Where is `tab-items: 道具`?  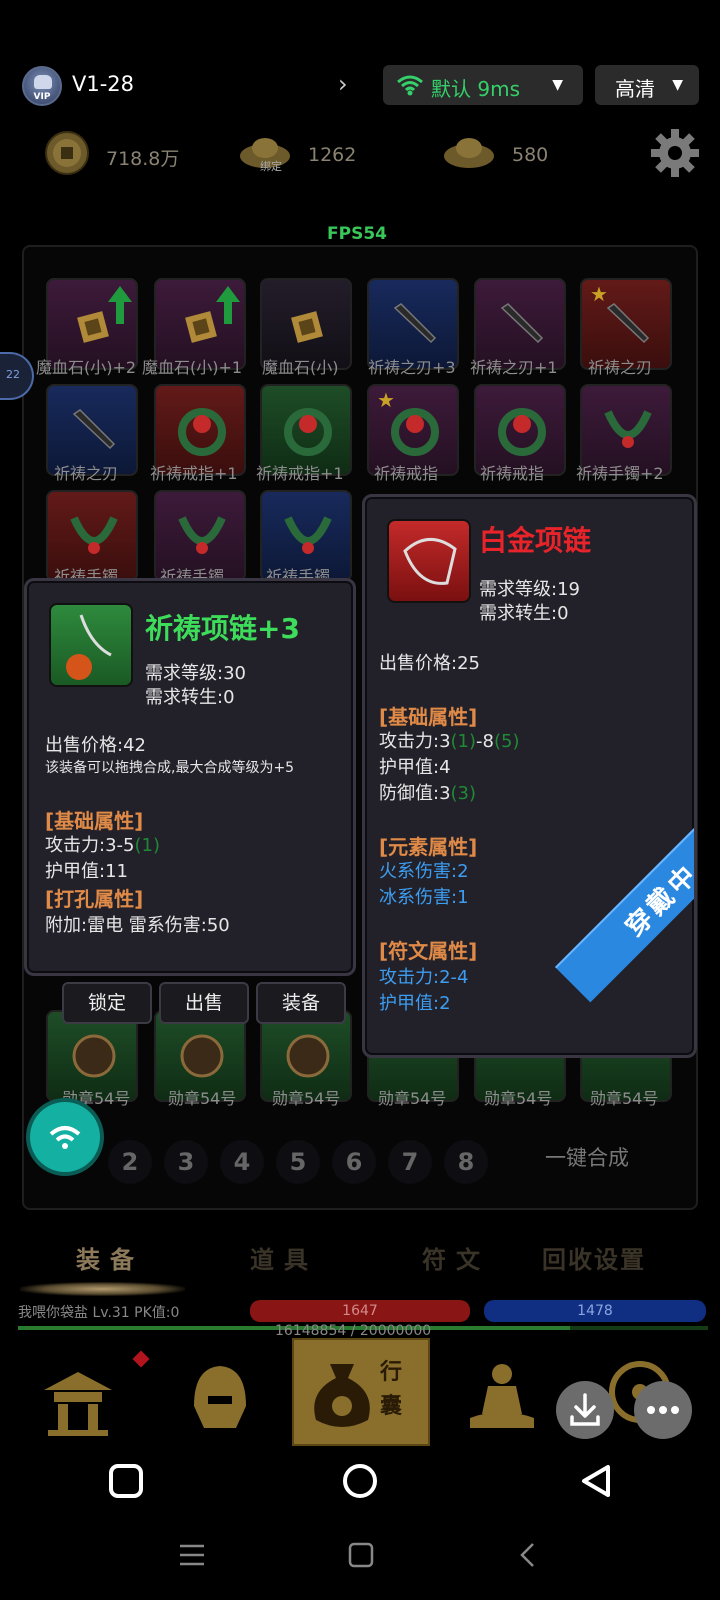 tab-items: 道具 is located at coordinates (284, 1257).